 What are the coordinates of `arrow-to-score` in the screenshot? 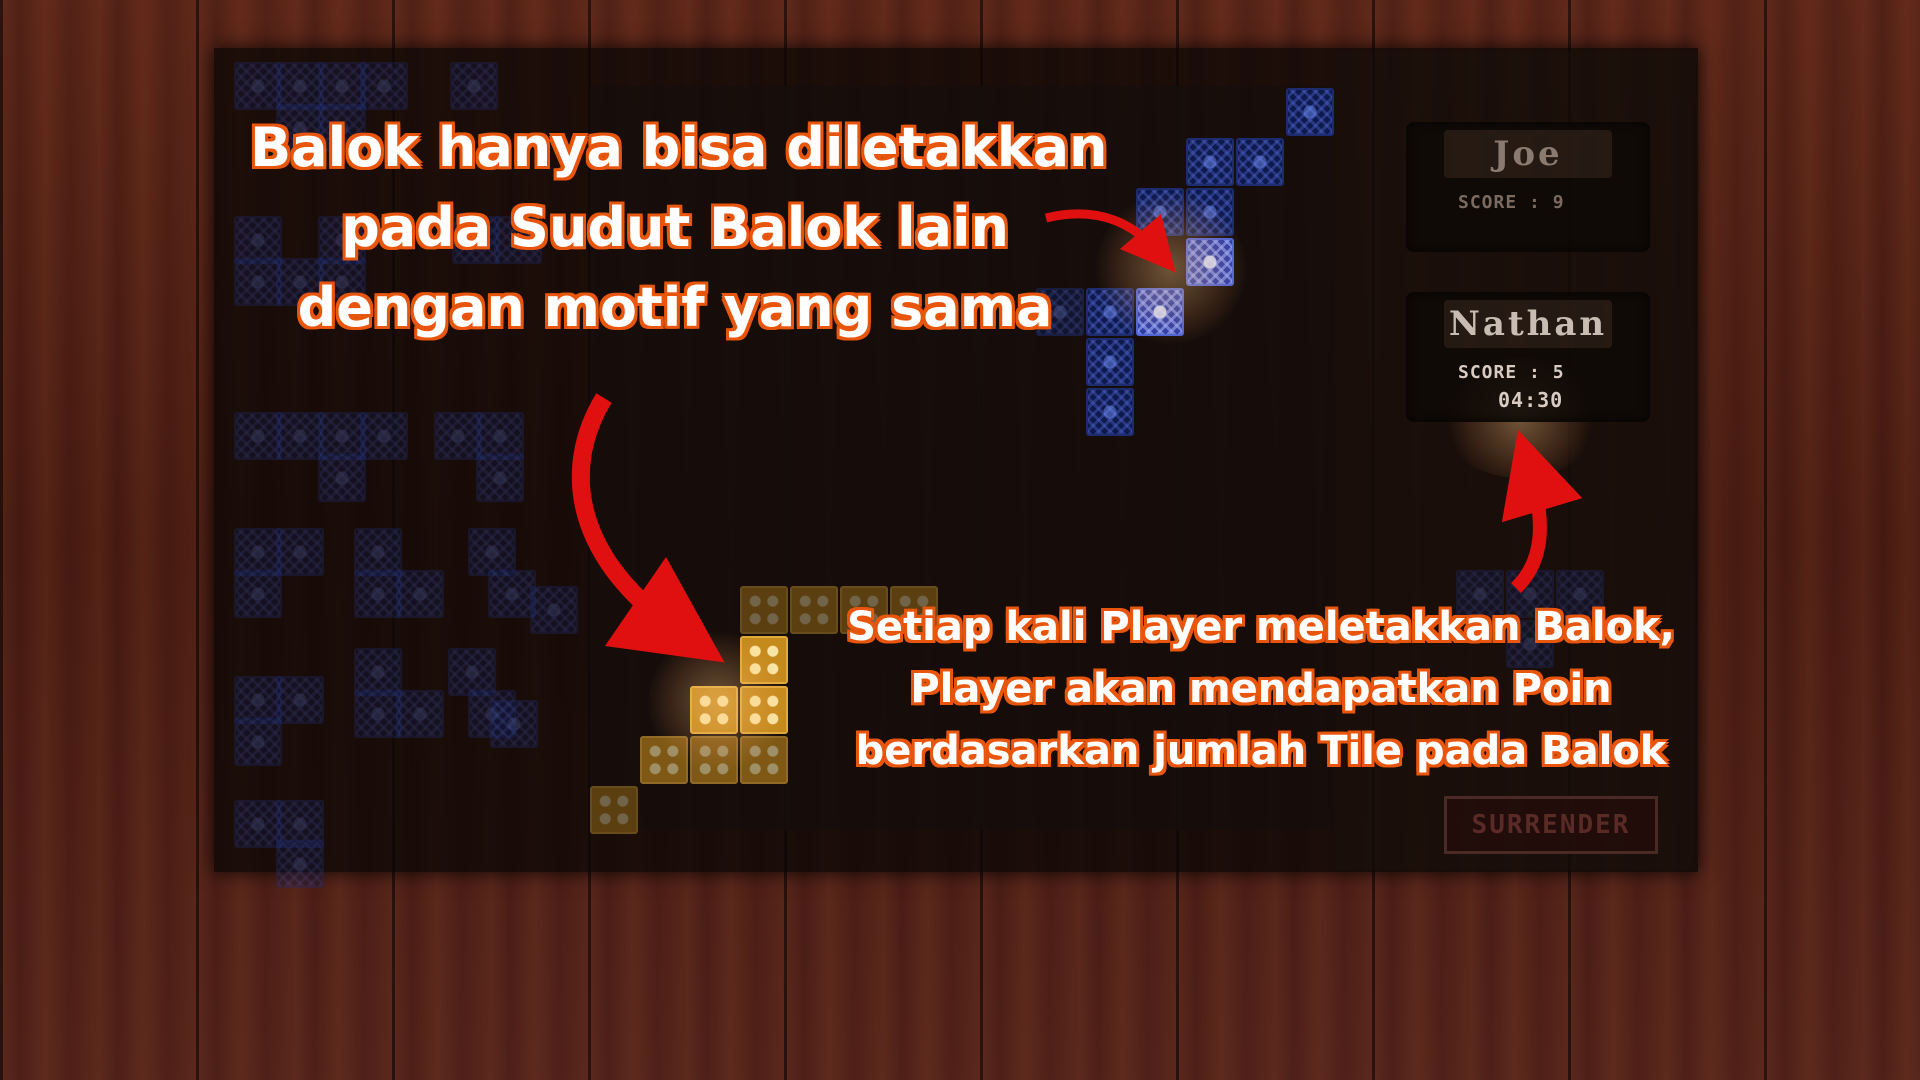 It's located at (1542, 511).